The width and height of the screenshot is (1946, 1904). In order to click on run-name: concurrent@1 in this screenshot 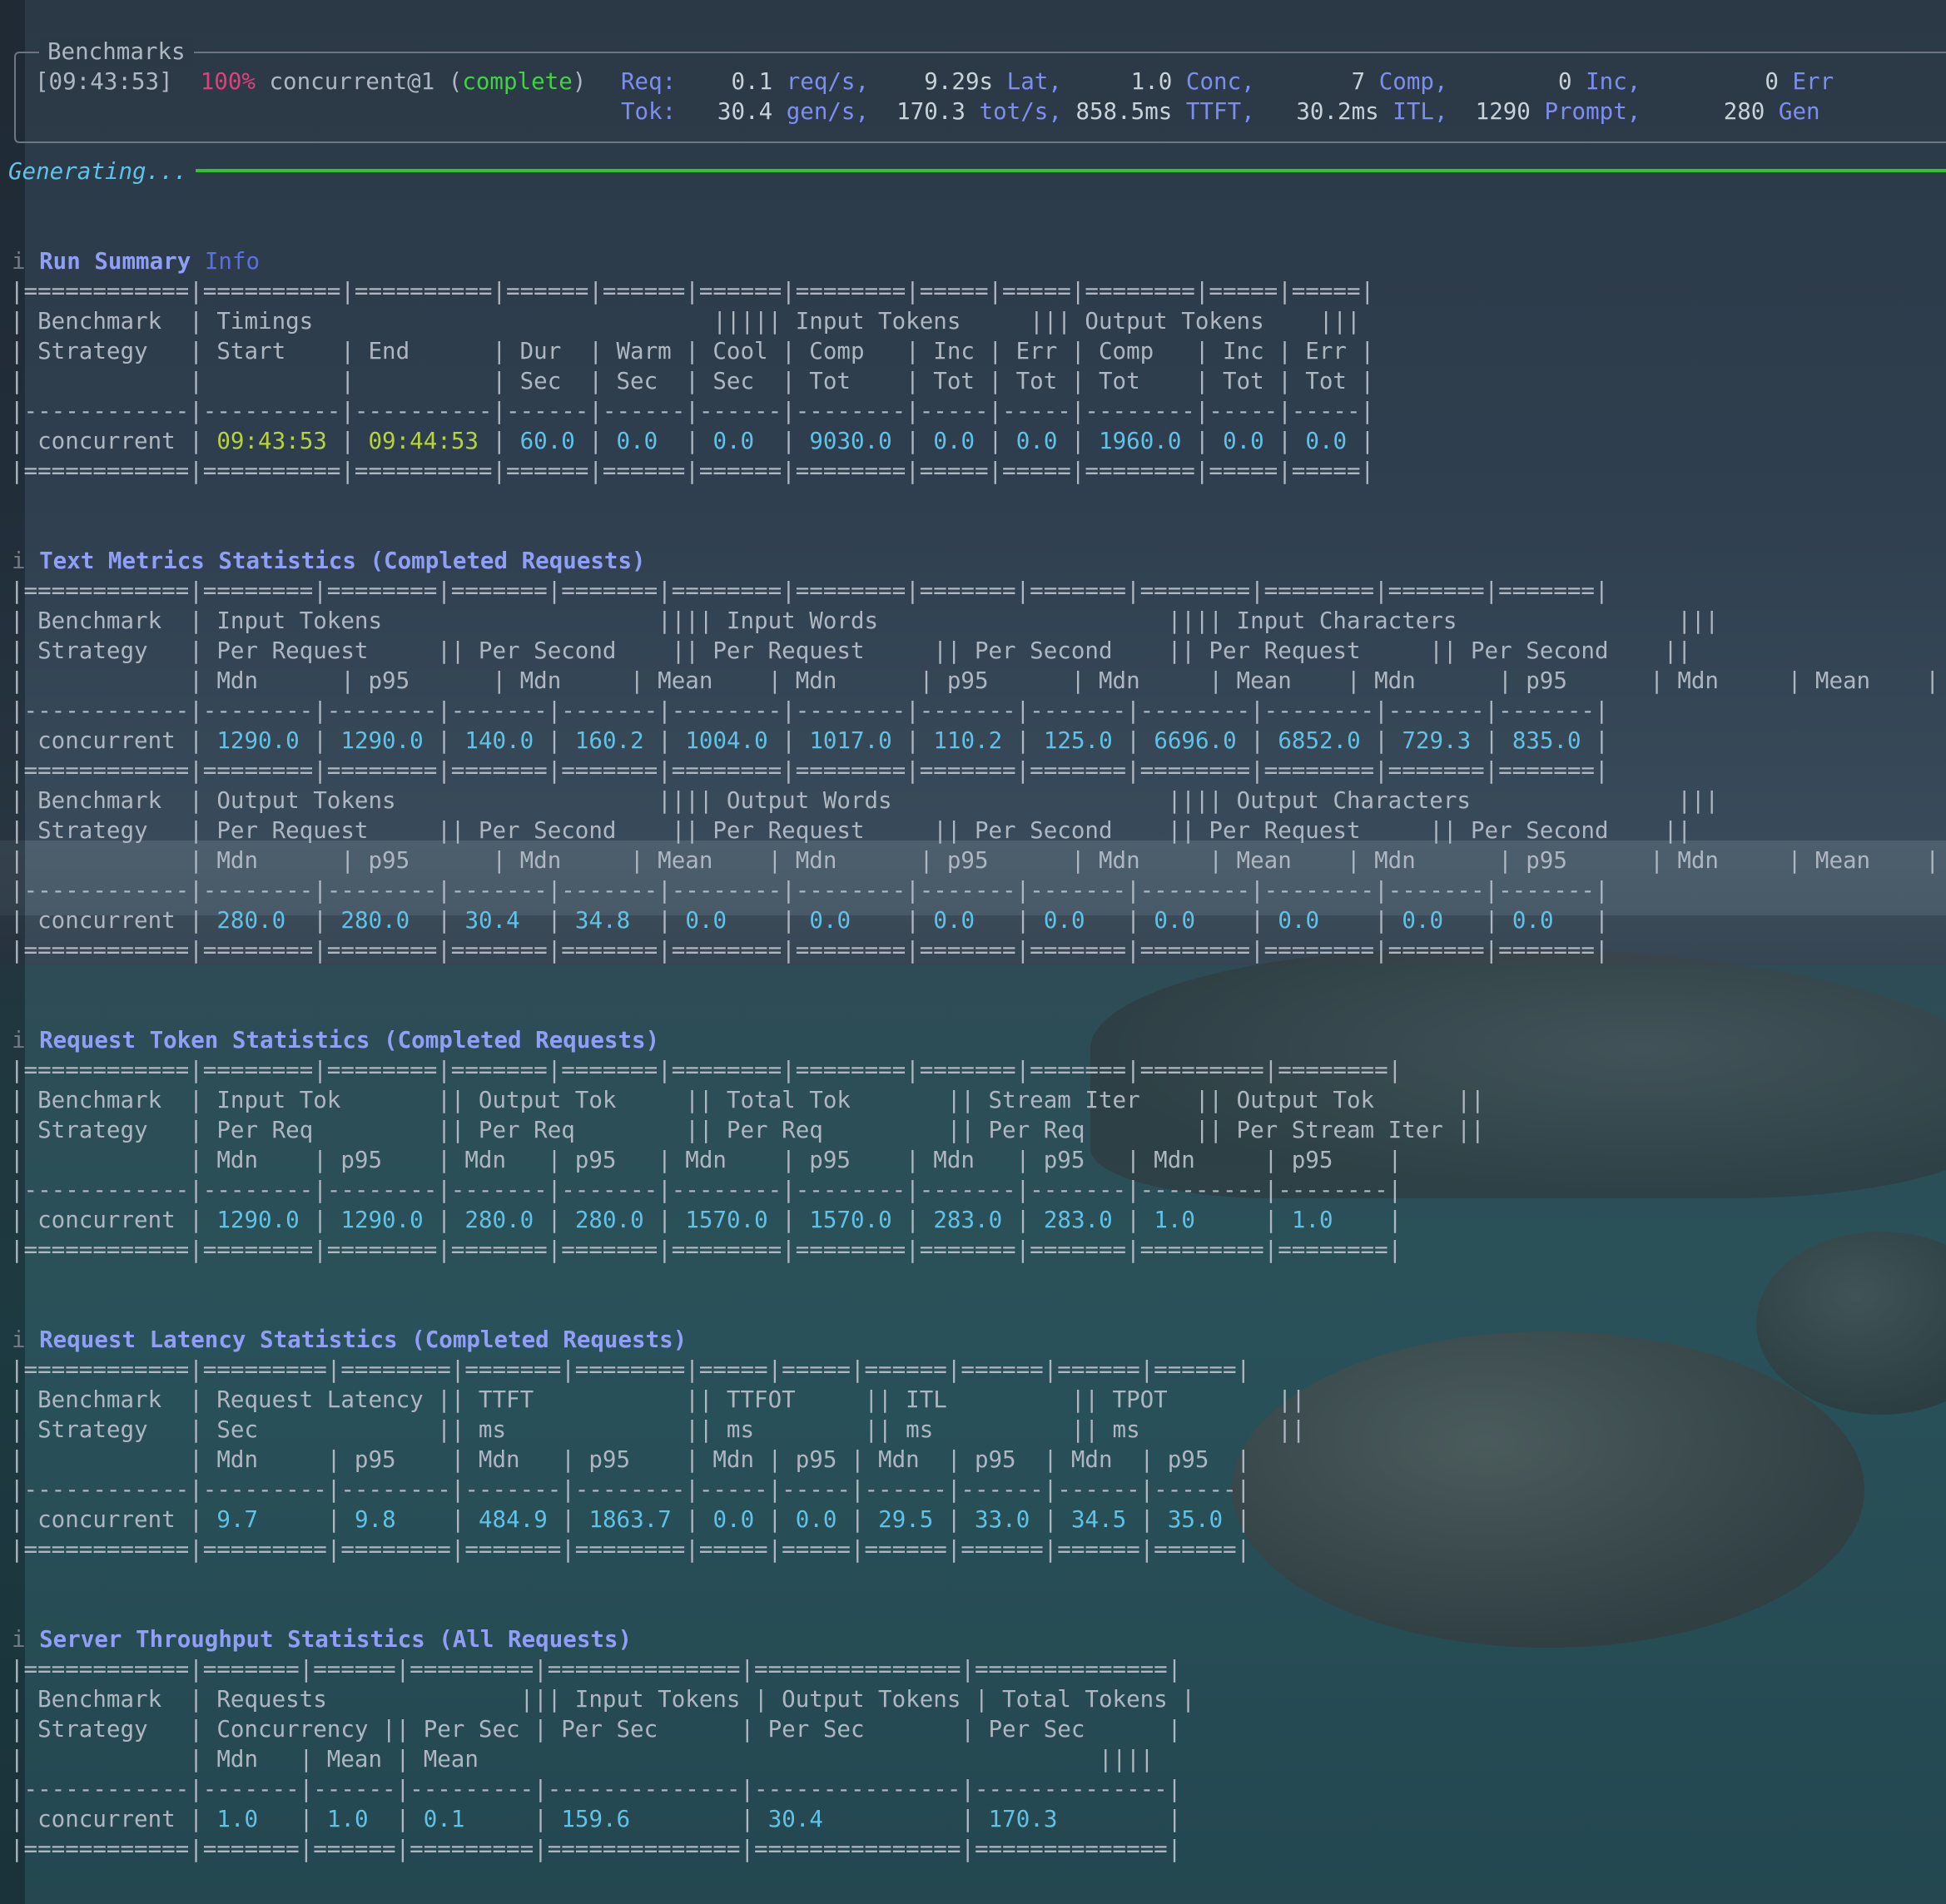, I will do `click(352, 81)`.